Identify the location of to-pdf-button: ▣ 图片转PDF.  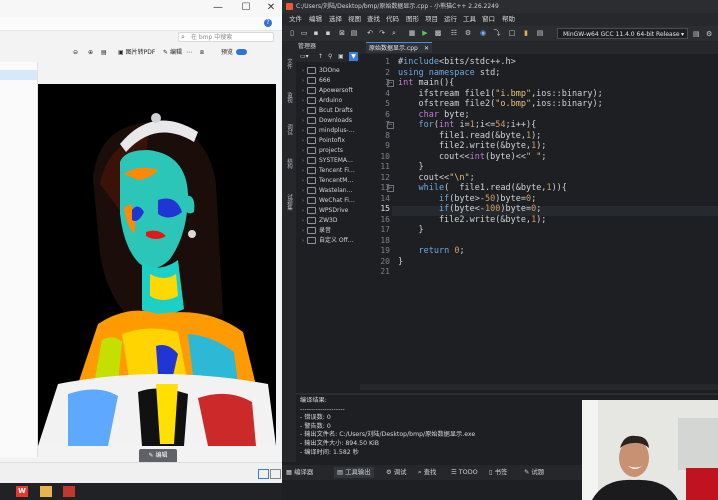
(136, 53).